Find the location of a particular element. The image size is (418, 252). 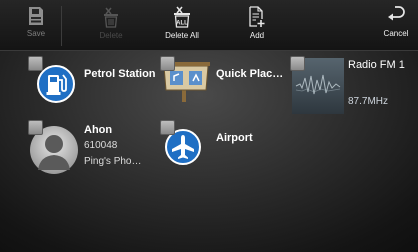

delete-all-label: Delete All is located at coordinates (182, 35).